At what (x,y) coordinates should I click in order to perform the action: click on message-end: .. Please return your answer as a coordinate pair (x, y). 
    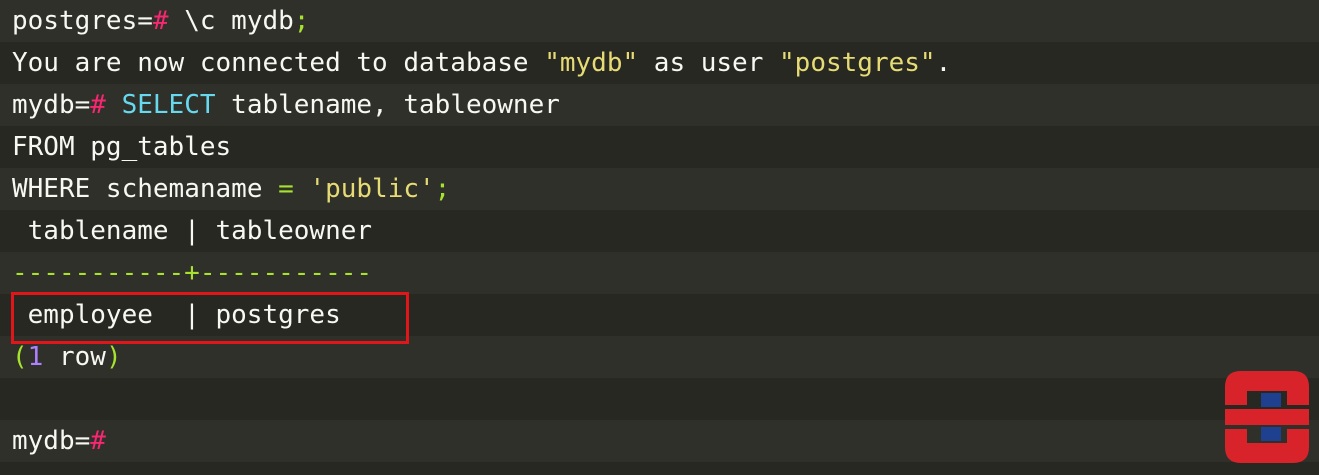
    Looking at the image, I should click on (943, 63).